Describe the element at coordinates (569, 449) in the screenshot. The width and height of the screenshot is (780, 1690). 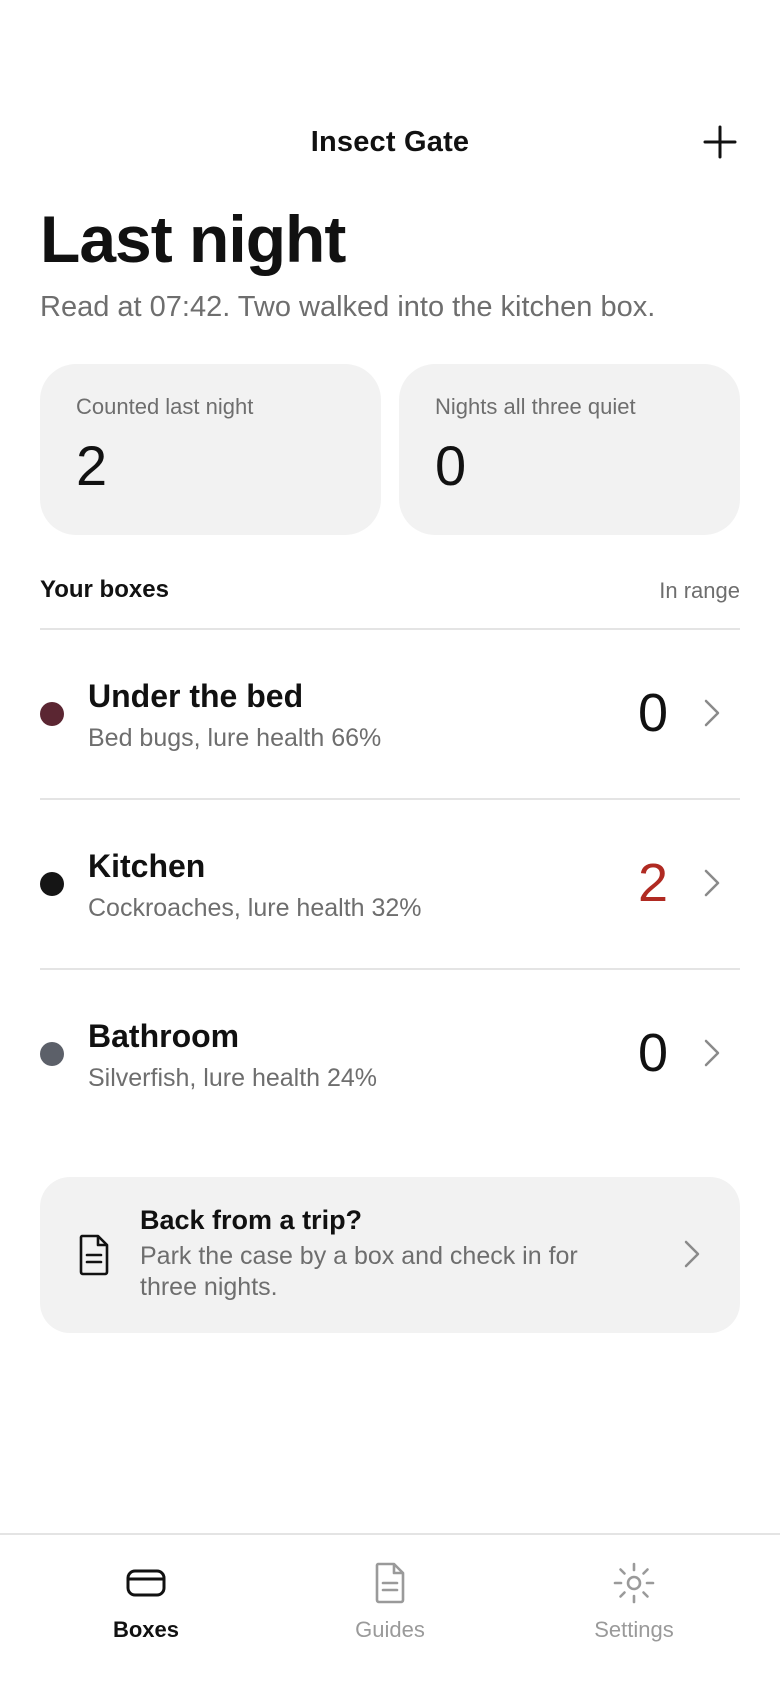
I see `stat-card-quiet-nights: Nights all three quiet 0` at that location.